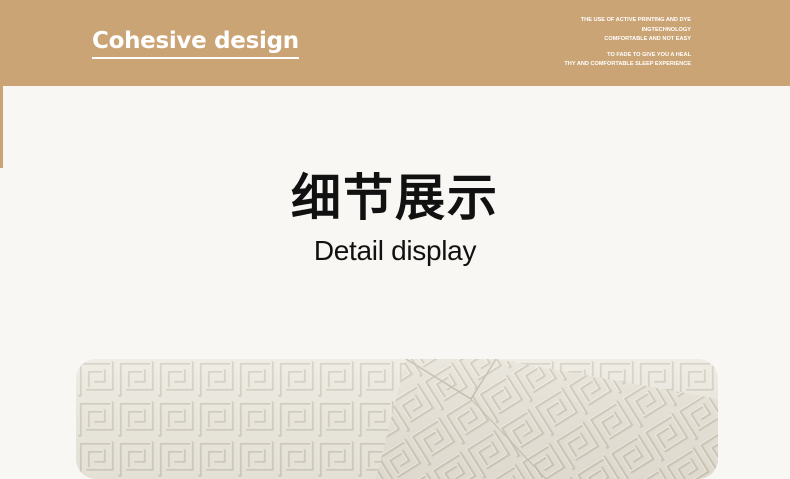 The image size is (790, 479). What do you see at coordinates (649, 54) in the screenshot?
I see `banner-description-line: TO FADE TO GIVE YOU A HEAL` at bounding box center [649, 54].